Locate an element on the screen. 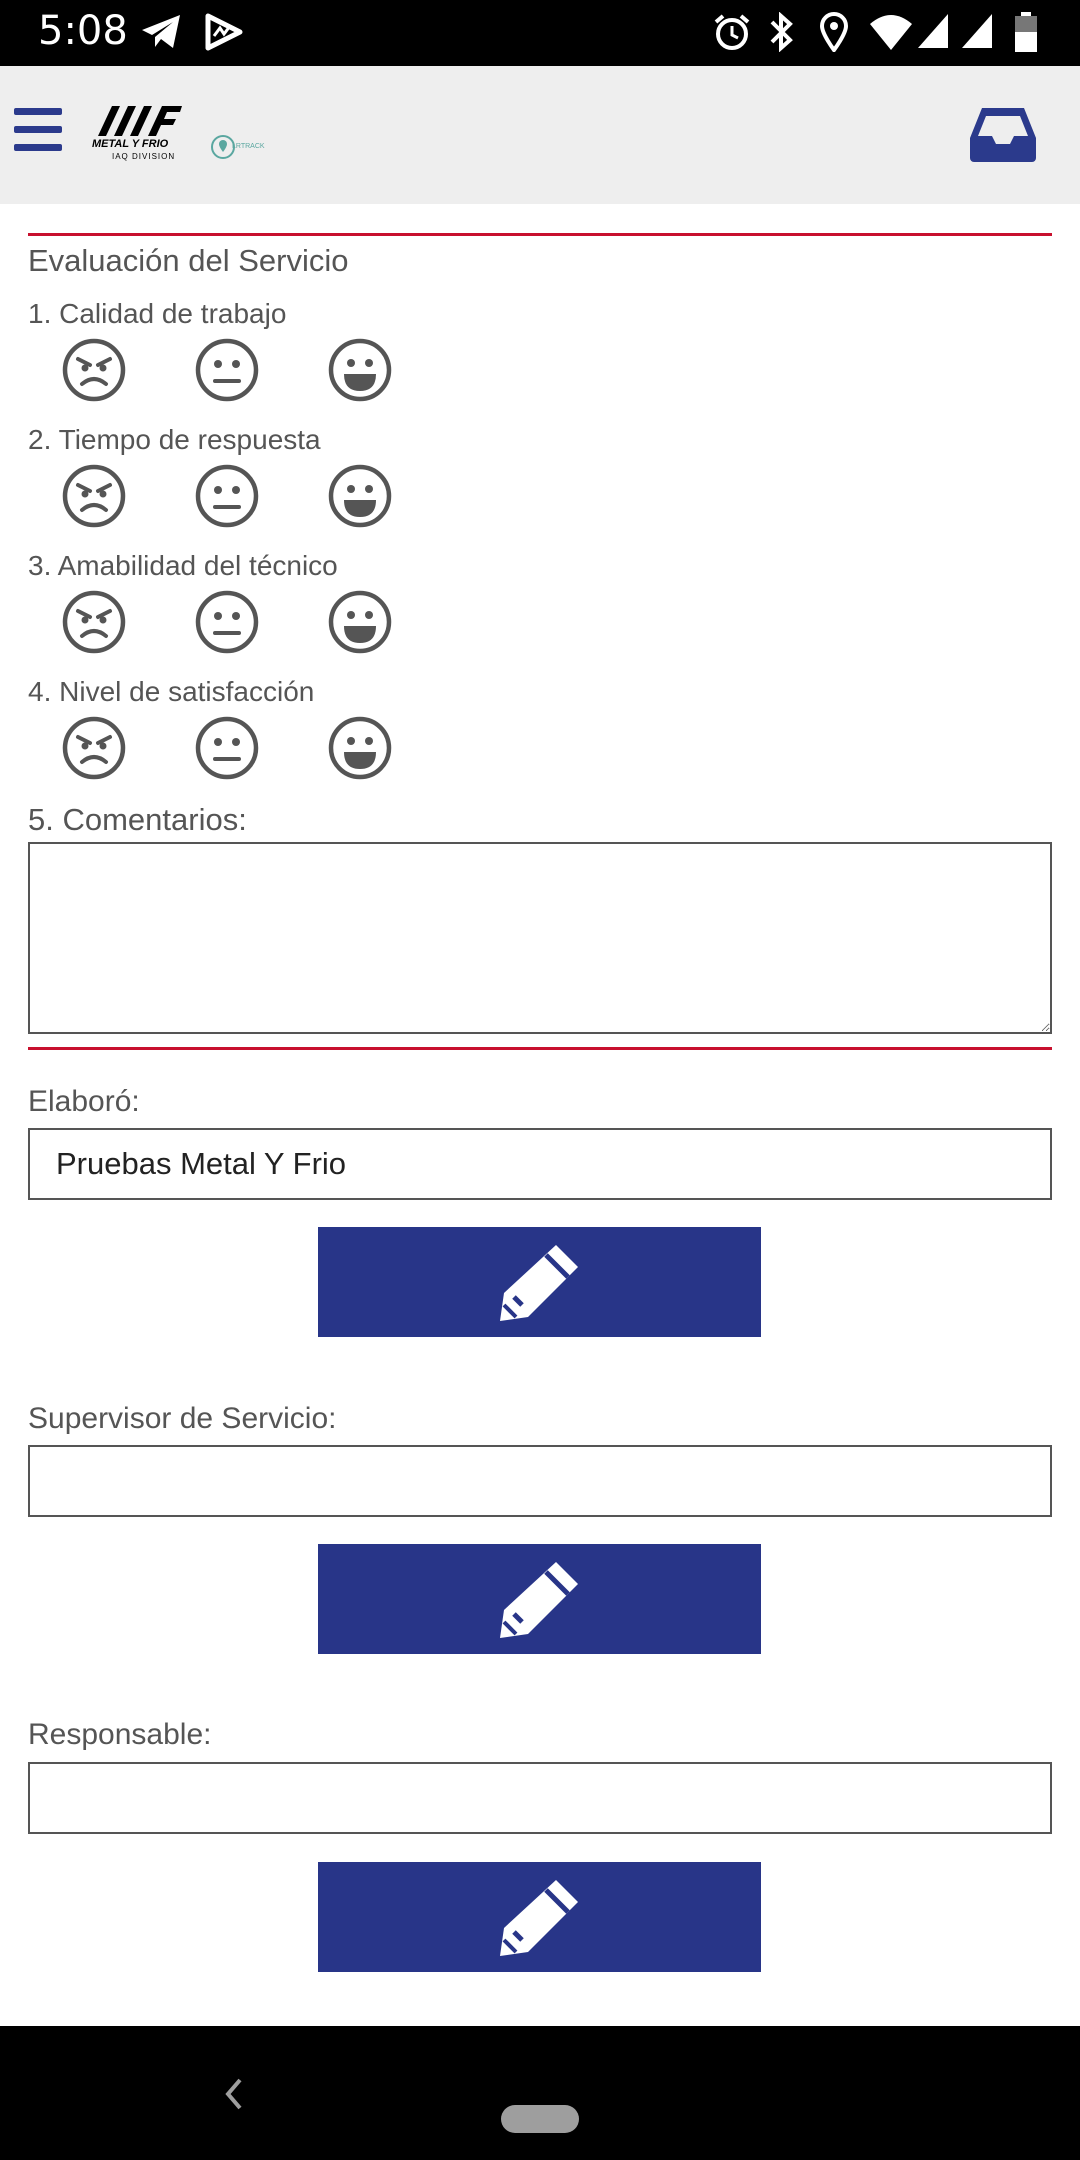  hamburger-menu-icon is located at coordinates (38, 130).